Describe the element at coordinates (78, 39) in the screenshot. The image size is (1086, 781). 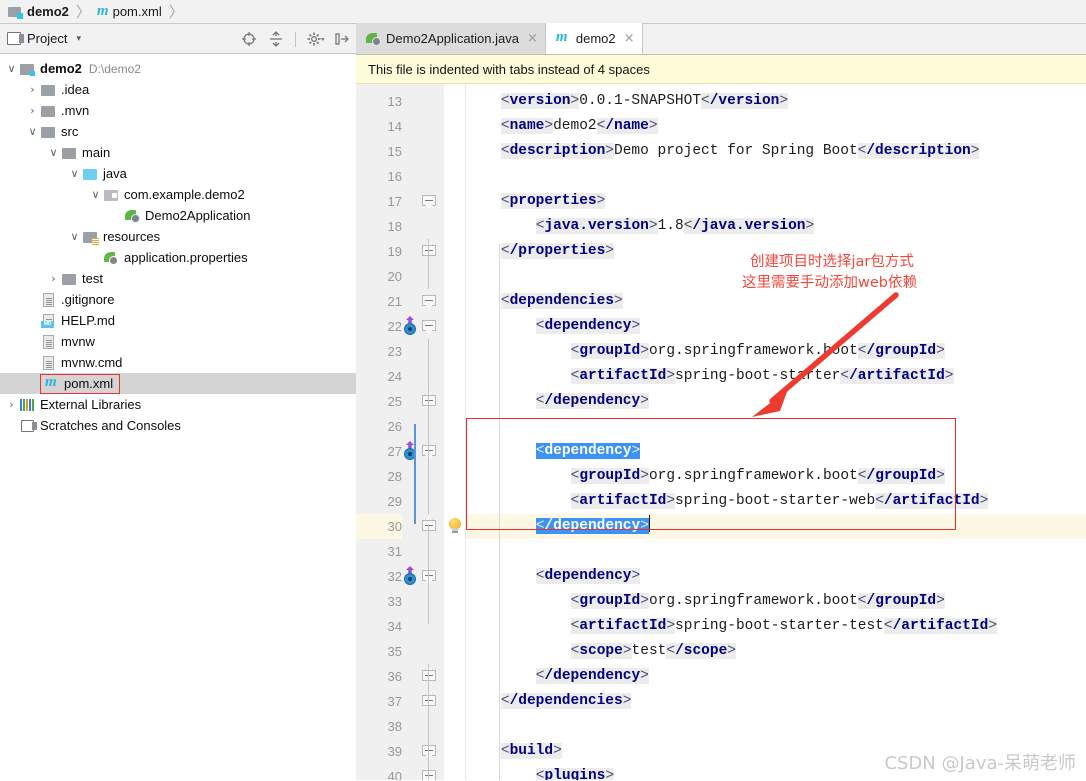
I see `chevron-down-icon: ▾` at that location.